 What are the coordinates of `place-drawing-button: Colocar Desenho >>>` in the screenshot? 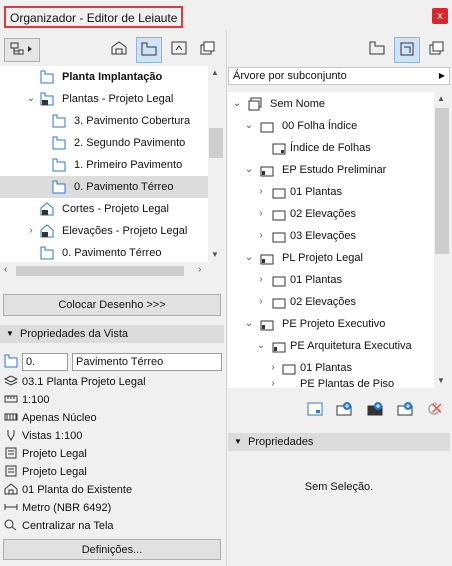 It's located at (112, 305).